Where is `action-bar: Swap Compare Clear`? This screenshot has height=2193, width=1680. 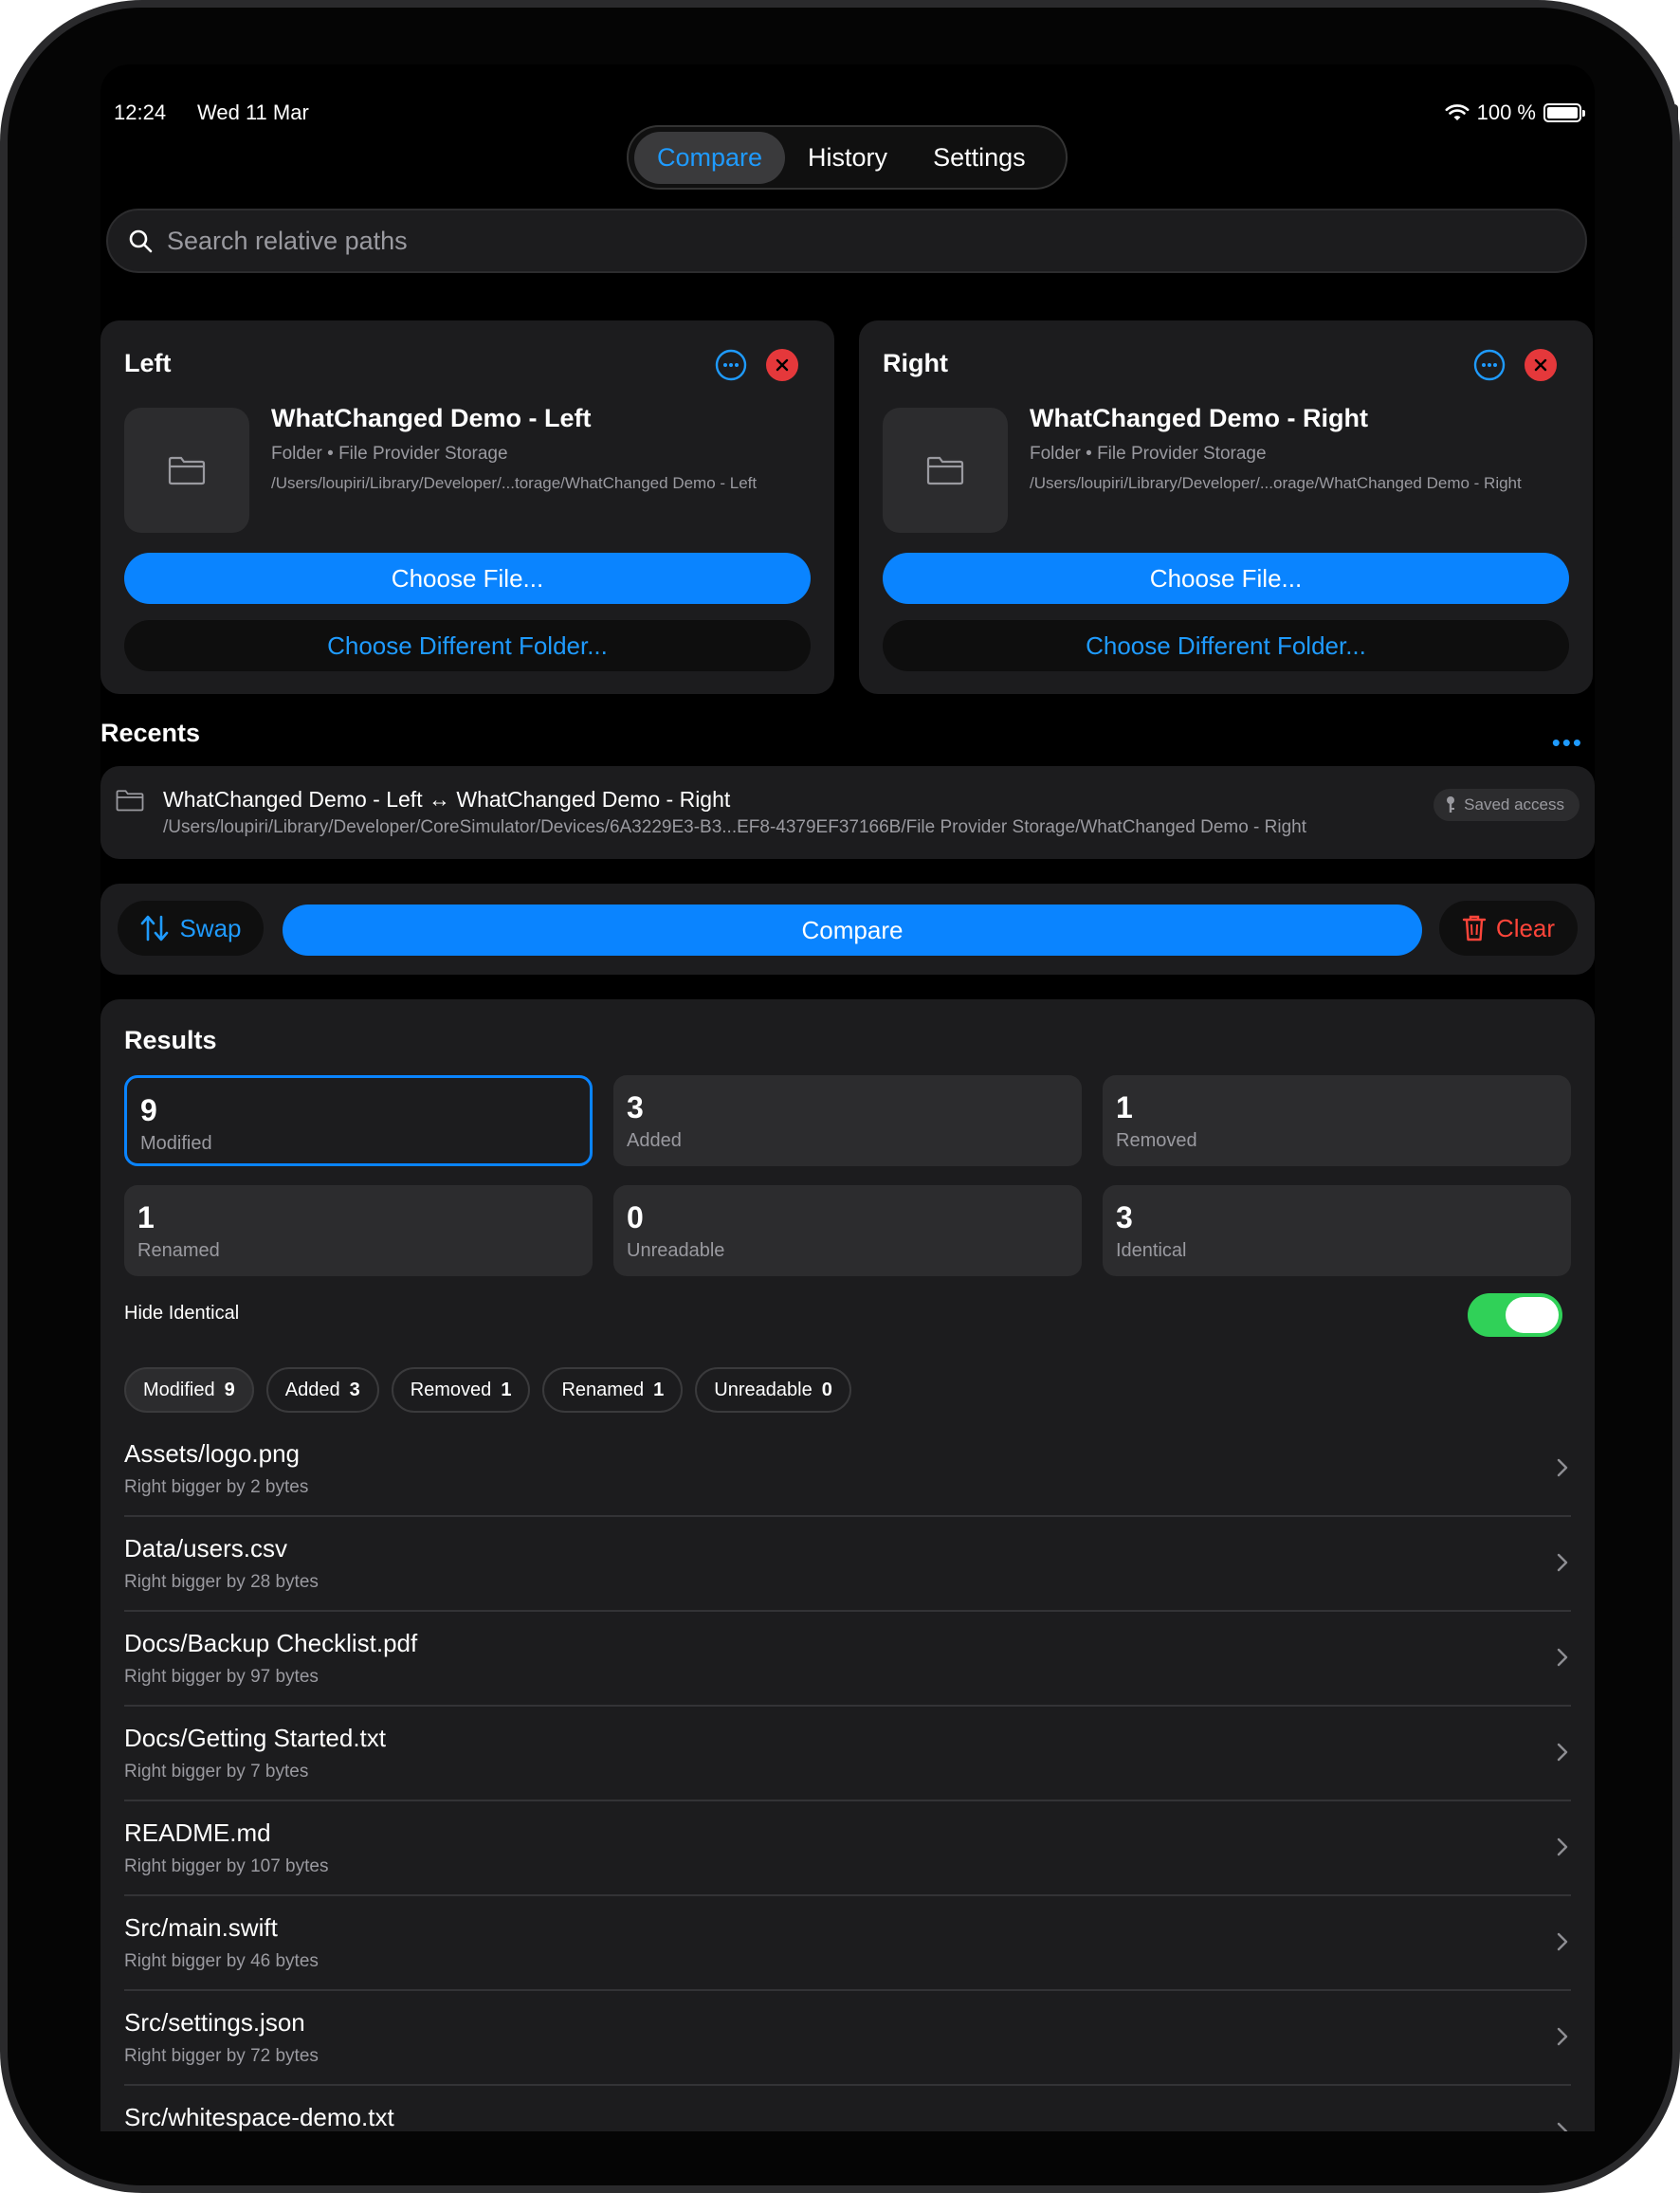
action-bar: Swap Compare Clear is located at coordinates (847, 929).